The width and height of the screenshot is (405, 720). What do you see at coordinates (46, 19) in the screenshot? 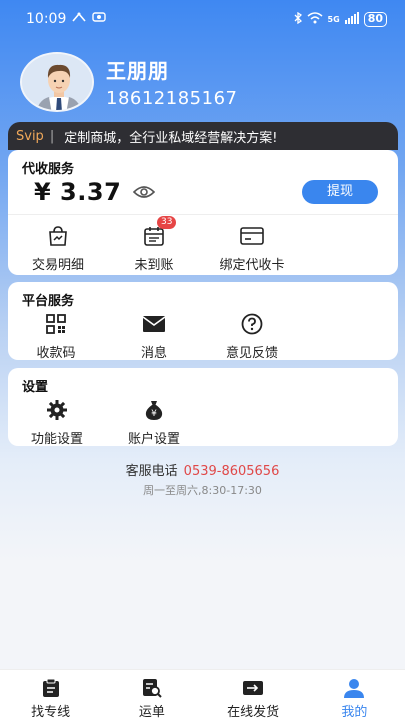
I see `status-time: 10:09` at bounding box center [46, 19].